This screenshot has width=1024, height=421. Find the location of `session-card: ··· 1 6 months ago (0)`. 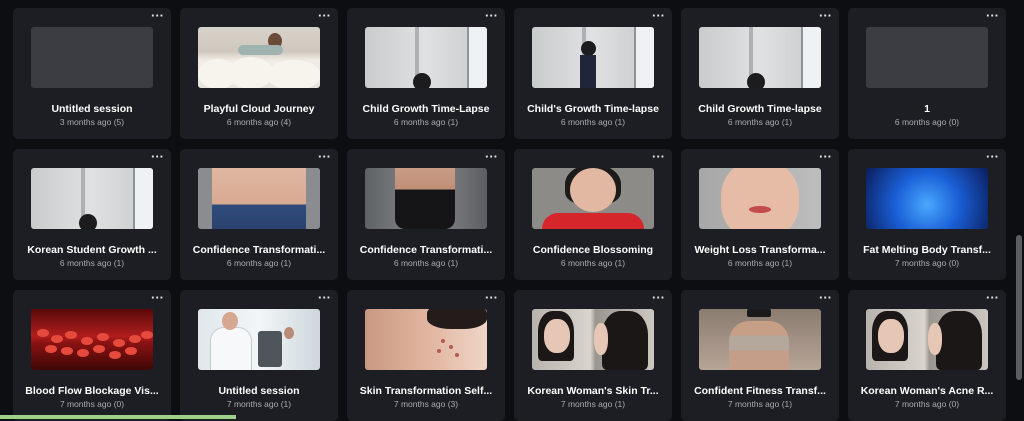

session-card: ··· 1 6 months ago (0) is located at coordinates (927, 73).